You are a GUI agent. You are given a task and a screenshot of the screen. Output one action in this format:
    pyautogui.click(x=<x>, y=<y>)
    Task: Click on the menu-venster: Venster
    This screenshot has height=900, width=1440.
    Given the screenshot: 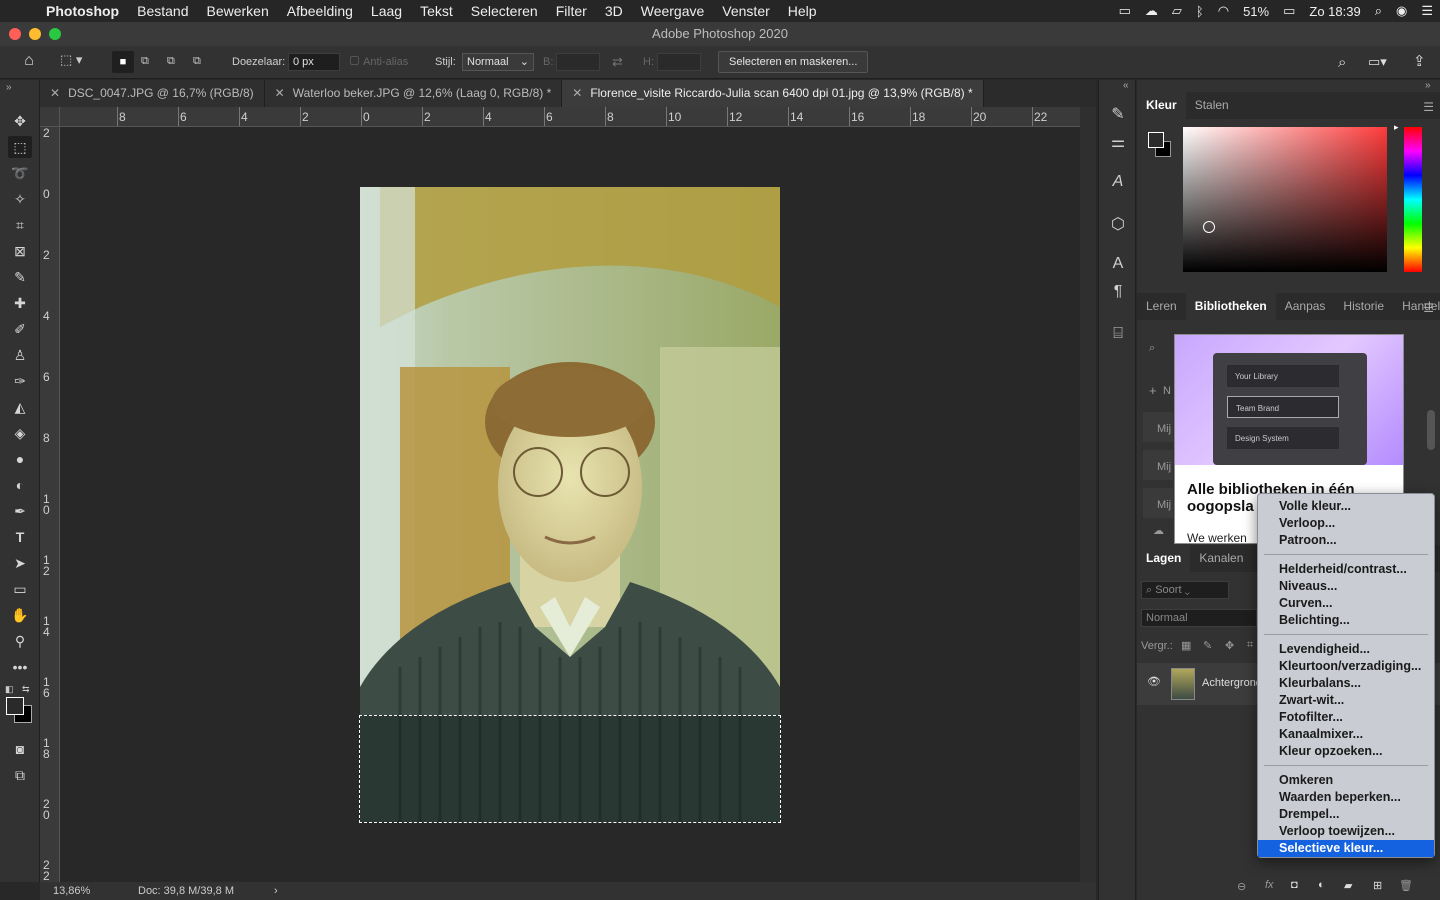 What is the action you would take?
    pyautogui.click(x=745, y=11)
    